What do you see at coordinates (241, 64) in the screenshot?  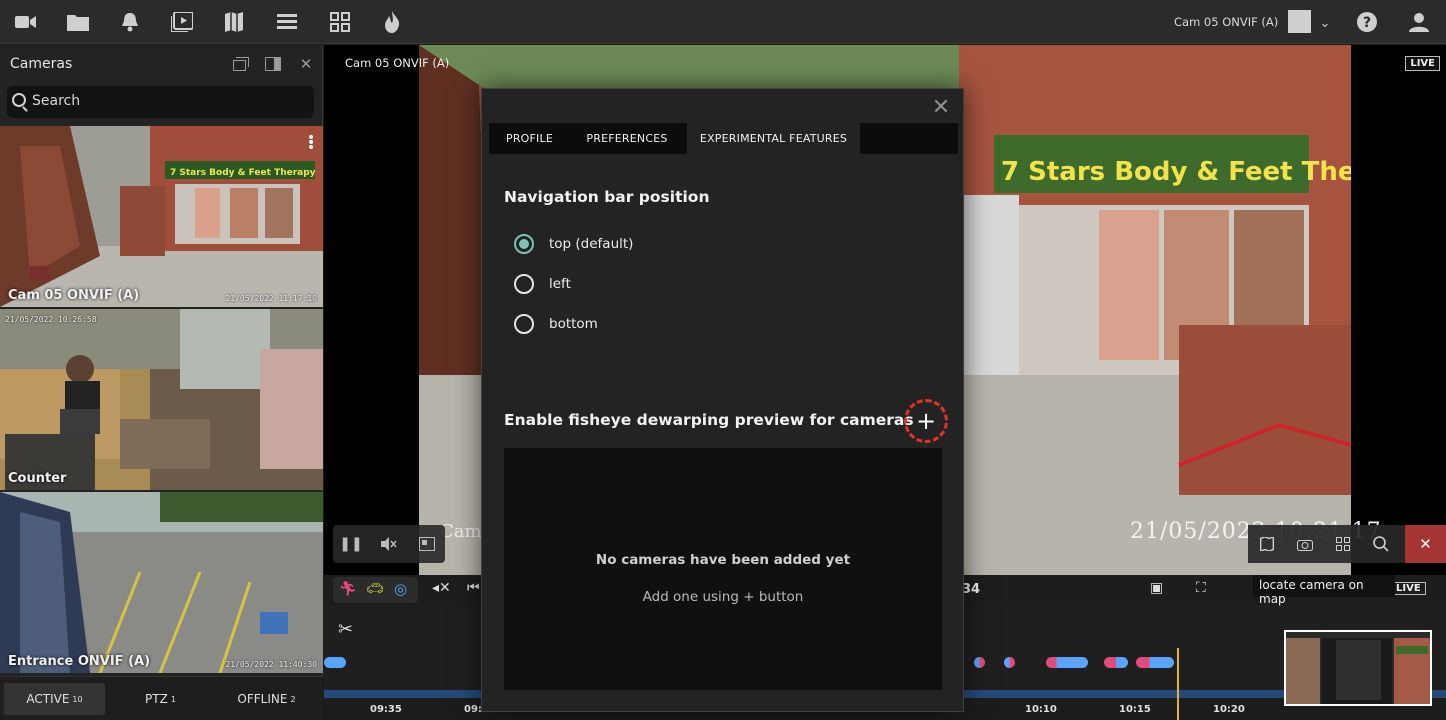 I see `popout-icon` at bounding box center [241, 64].